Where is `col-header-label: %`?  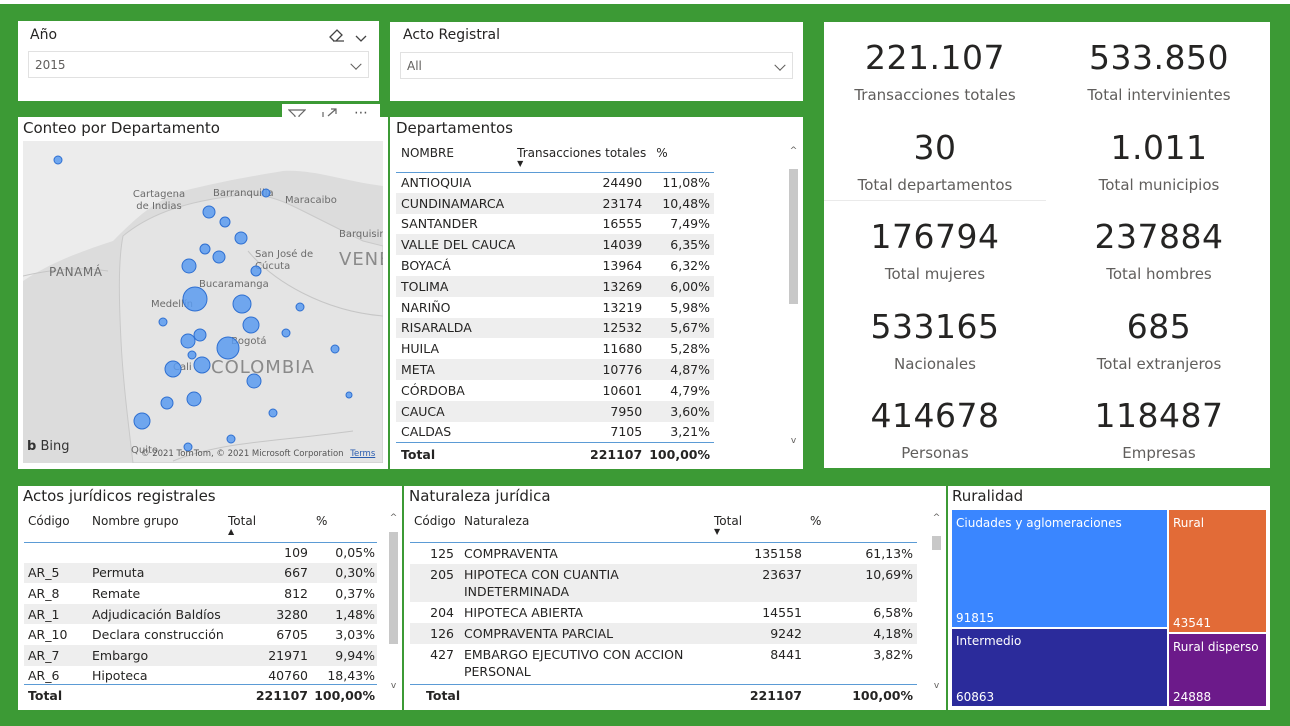 col-header-label: % is located at coordinates (662, 153).